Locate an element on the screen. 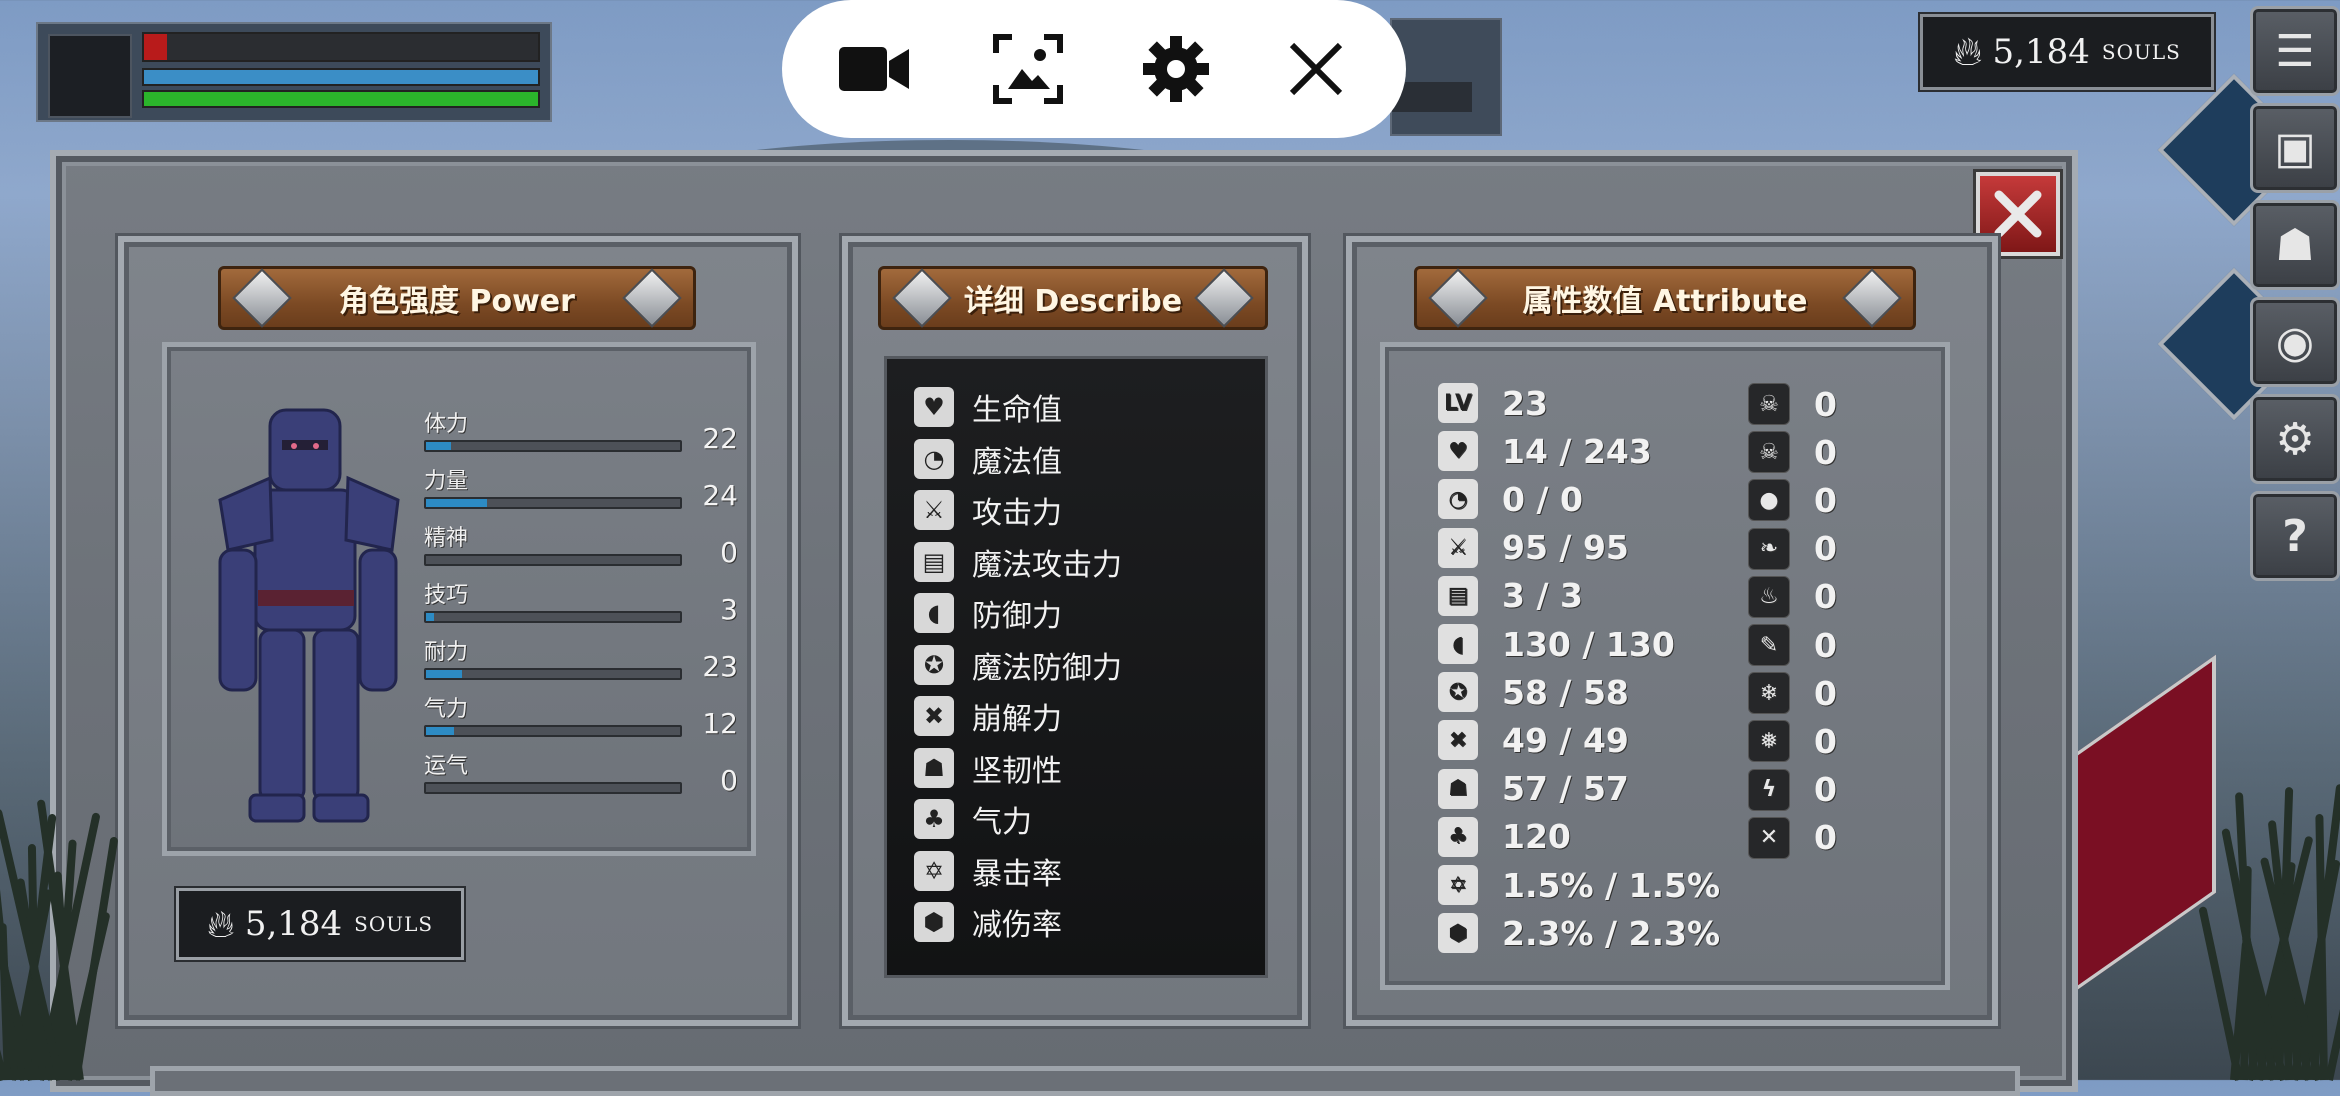  attribute-row: ⚔ 95 / 95 is located at coordinates (1533, 547).